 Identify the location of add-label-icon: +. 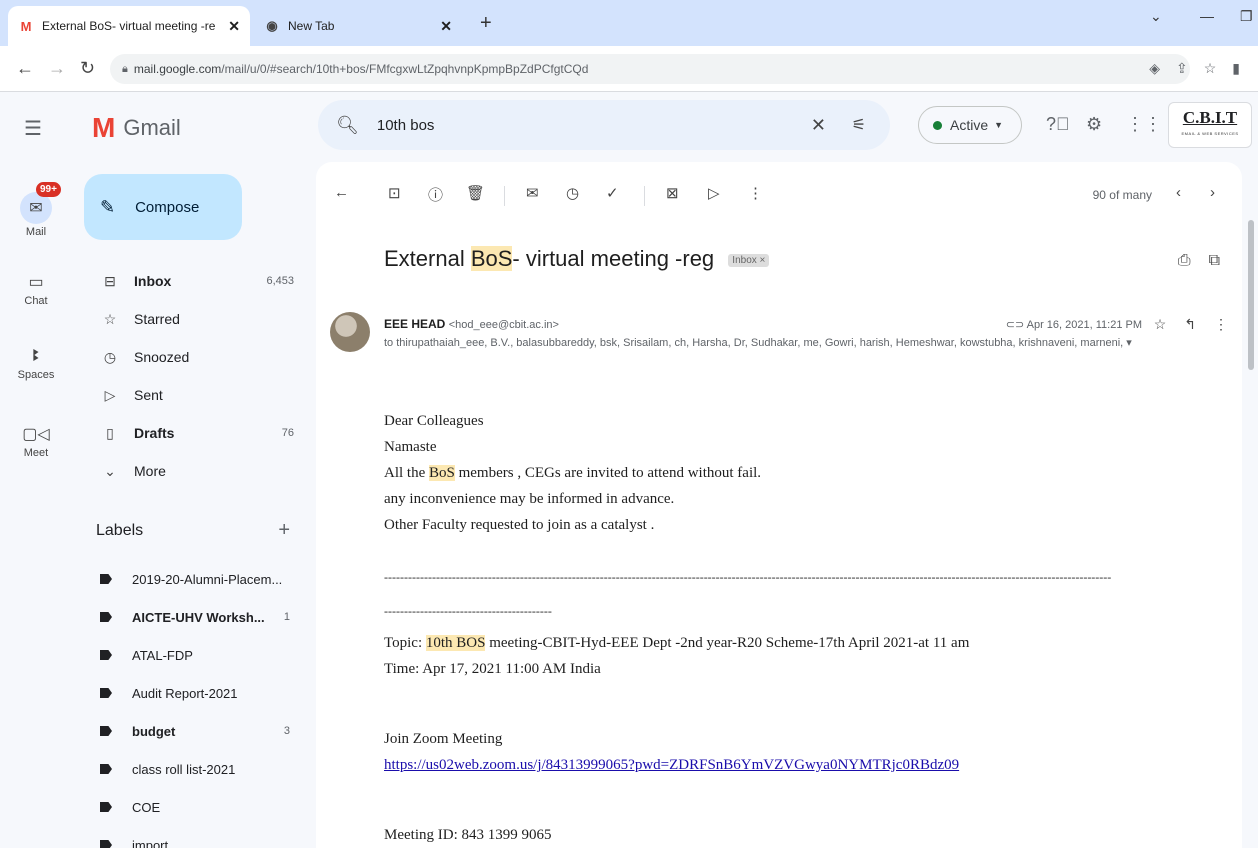
(284, 530).